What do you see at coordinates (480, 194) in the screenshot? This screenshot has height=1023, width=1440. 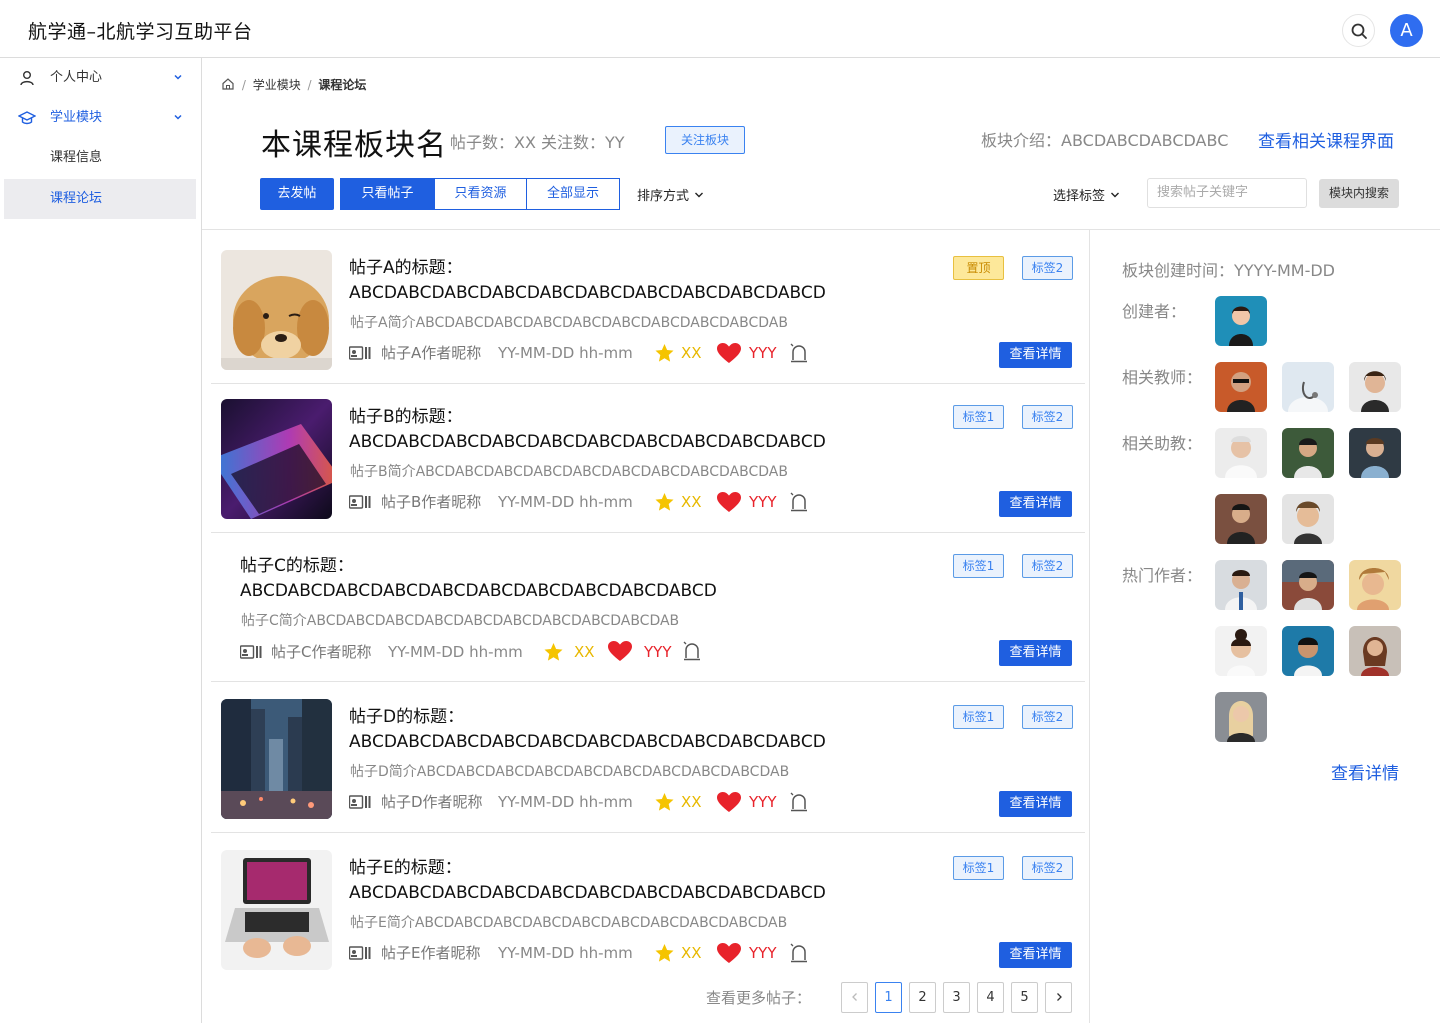 I see `filter-resources-only: 只看资源` at bounding box center [480, 194].